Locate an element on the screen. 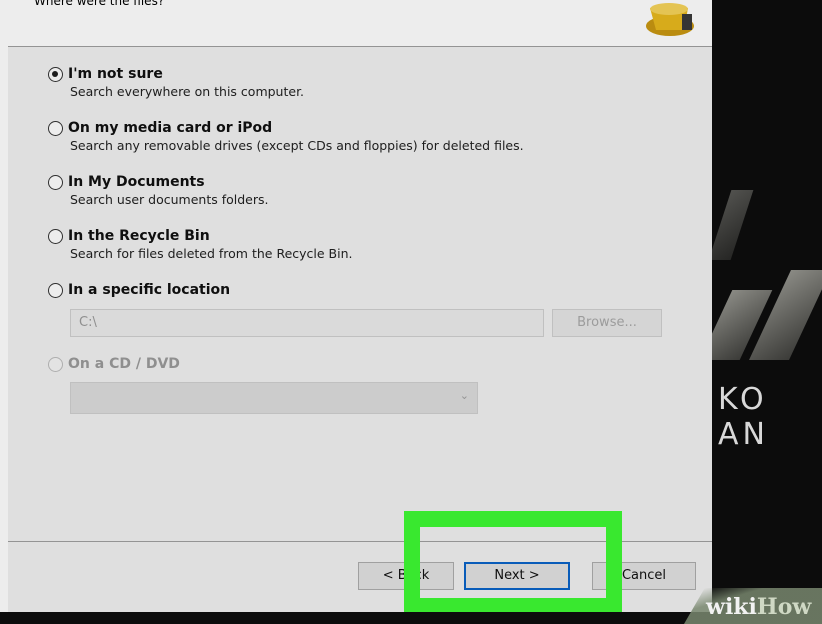 This screenshot has height=624, width=822. cd-drive-select: ⌄ is located at coordinates (274, 398).